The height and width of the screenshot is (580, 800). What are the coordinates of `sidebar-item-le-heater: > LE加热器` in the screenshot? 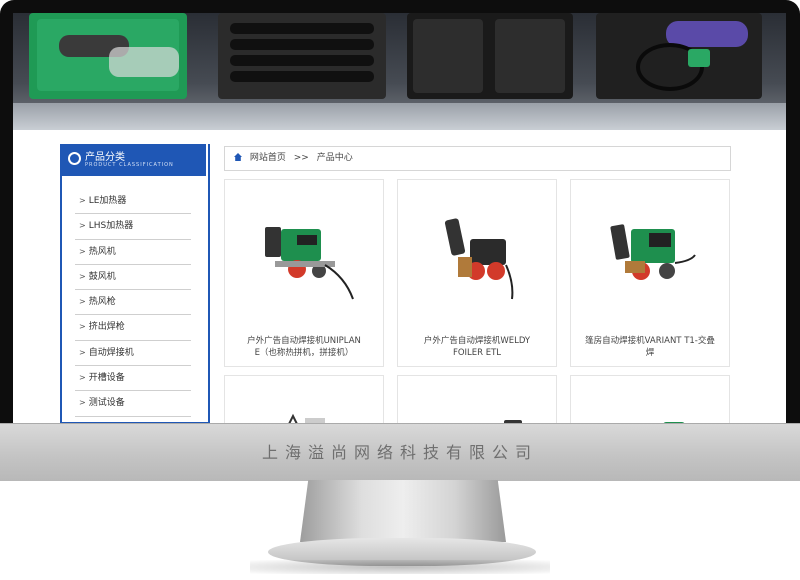 It's located at (133, 202).